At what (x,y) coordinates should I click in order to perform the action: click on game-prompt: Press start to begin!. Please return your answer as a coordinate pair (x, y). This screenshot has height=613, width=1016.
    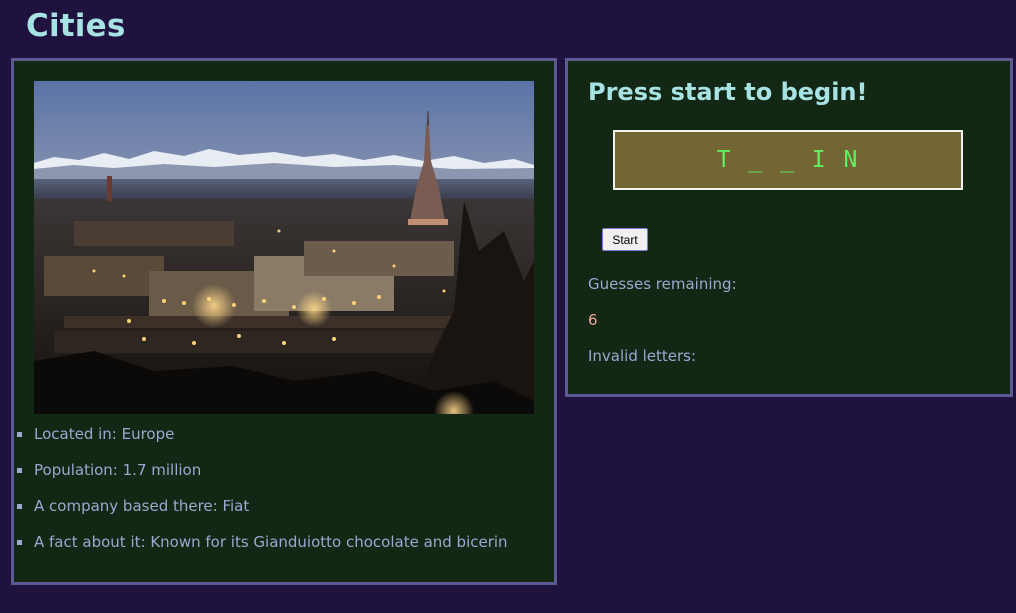
    Looking at the image, I should click on (728, 92).